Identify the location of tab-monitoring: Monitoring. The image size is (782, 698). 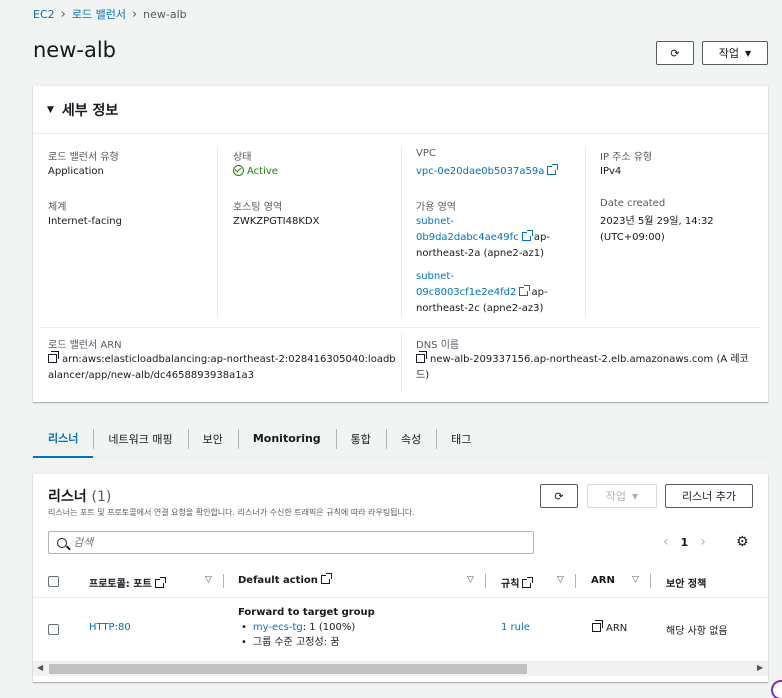
(286, 439).